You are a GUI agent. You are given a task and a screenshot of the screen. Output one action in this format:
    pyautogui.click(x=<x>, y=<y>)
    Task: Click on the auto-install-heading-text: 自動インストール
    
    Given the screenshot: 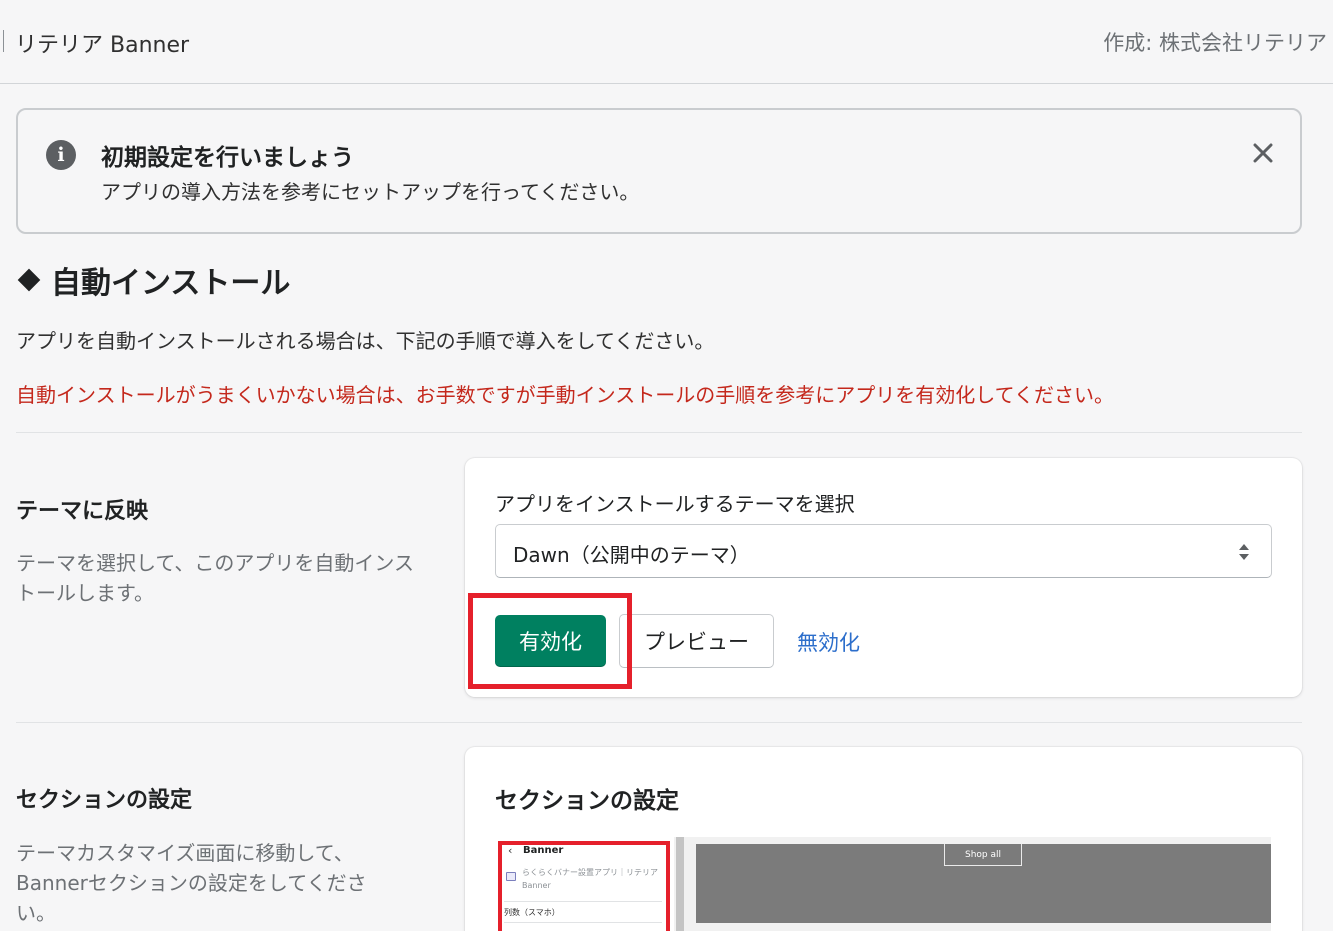 What is the action you would take?
    pyautogui.click(x=171, y=283)
    